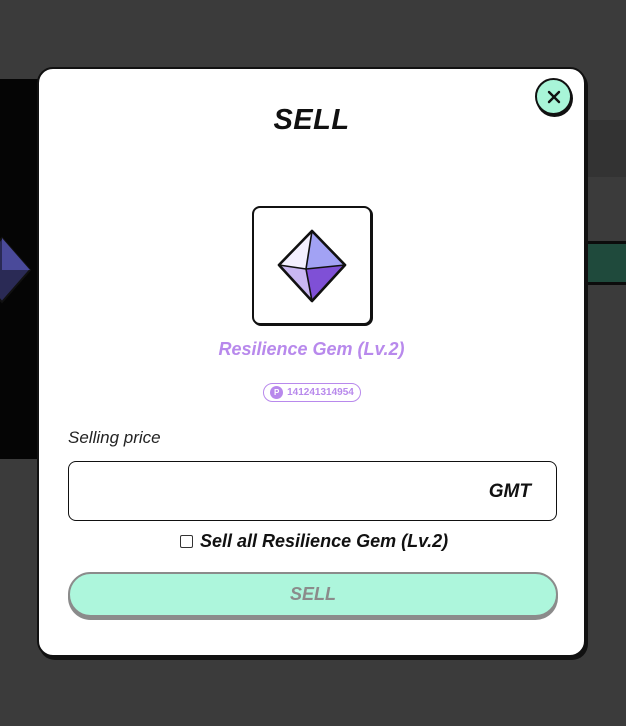  I want to click on background-panel-right, so click(606, 148).